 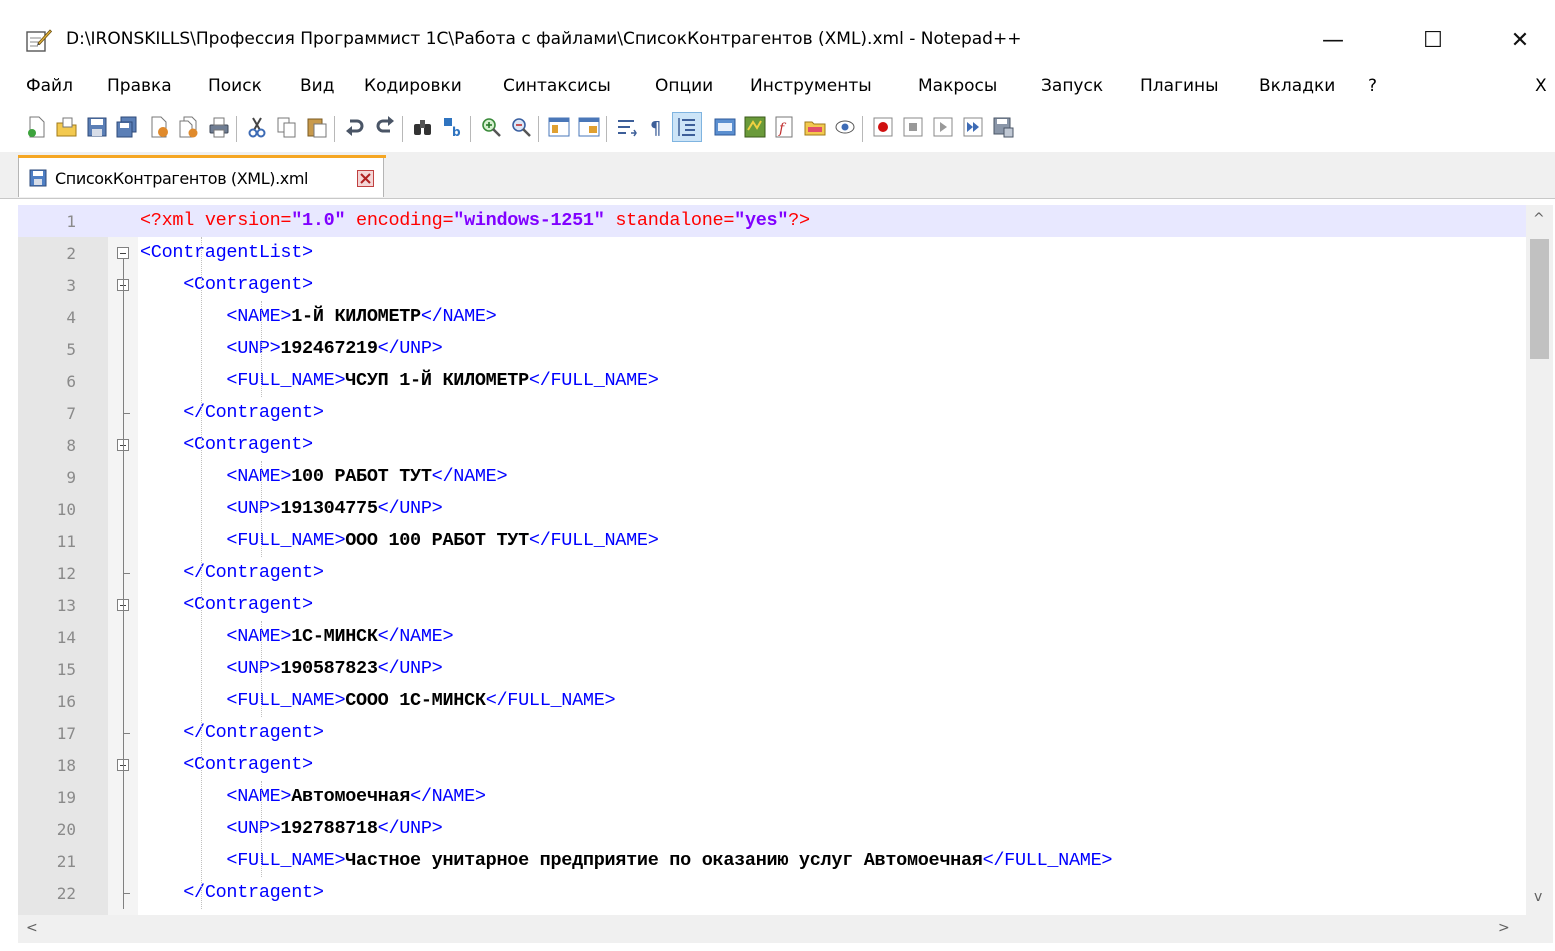 I want to click on scroll-up-icon: ^, so click(x=1539, y=219).